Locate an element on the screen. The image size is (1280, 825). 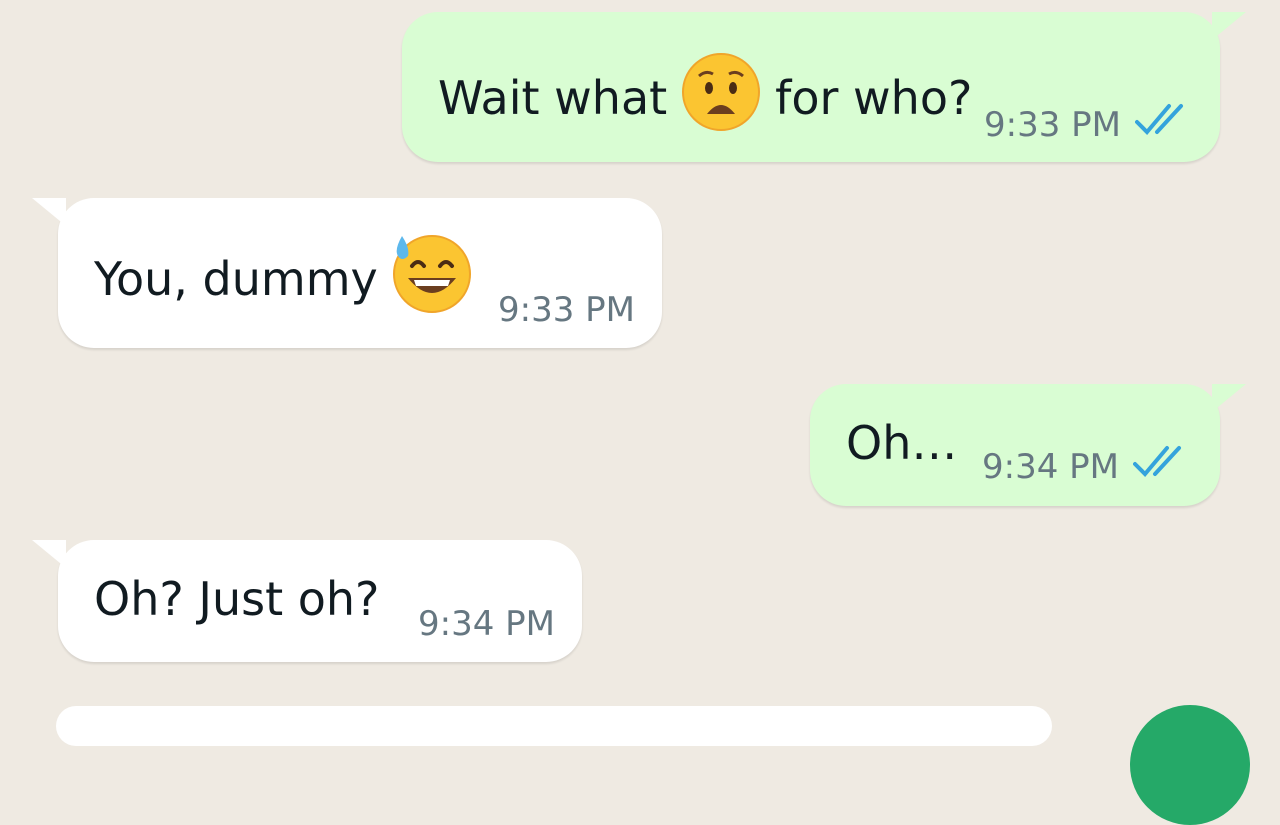
grinning-face-with-sweat-icon is located at coordinates (431, 278).